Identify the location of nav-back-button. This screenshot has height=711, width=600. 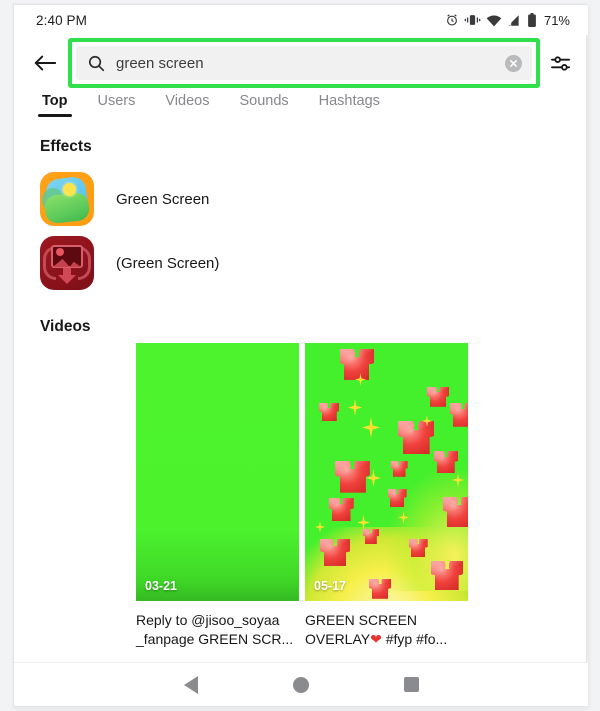
(191, 685).